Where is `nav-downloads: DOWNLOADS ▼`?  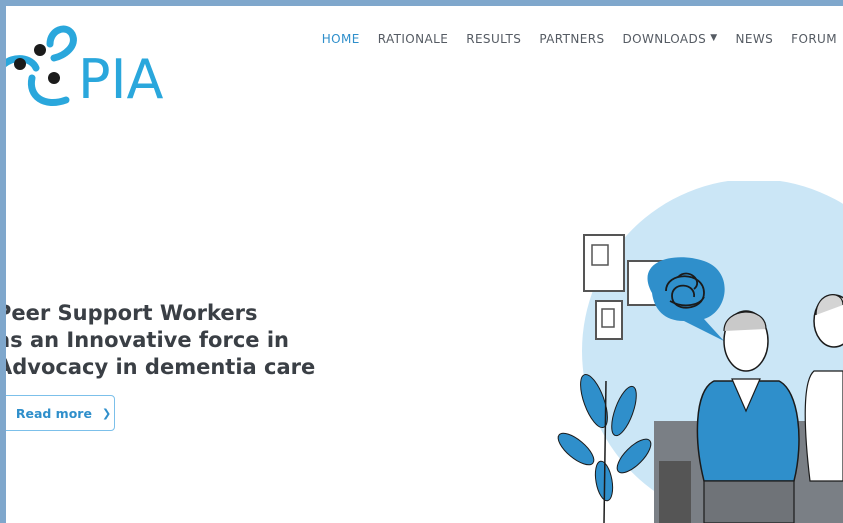 nav-downloads: DOWNLOADS ▼ is located at coordinates (670, 39).